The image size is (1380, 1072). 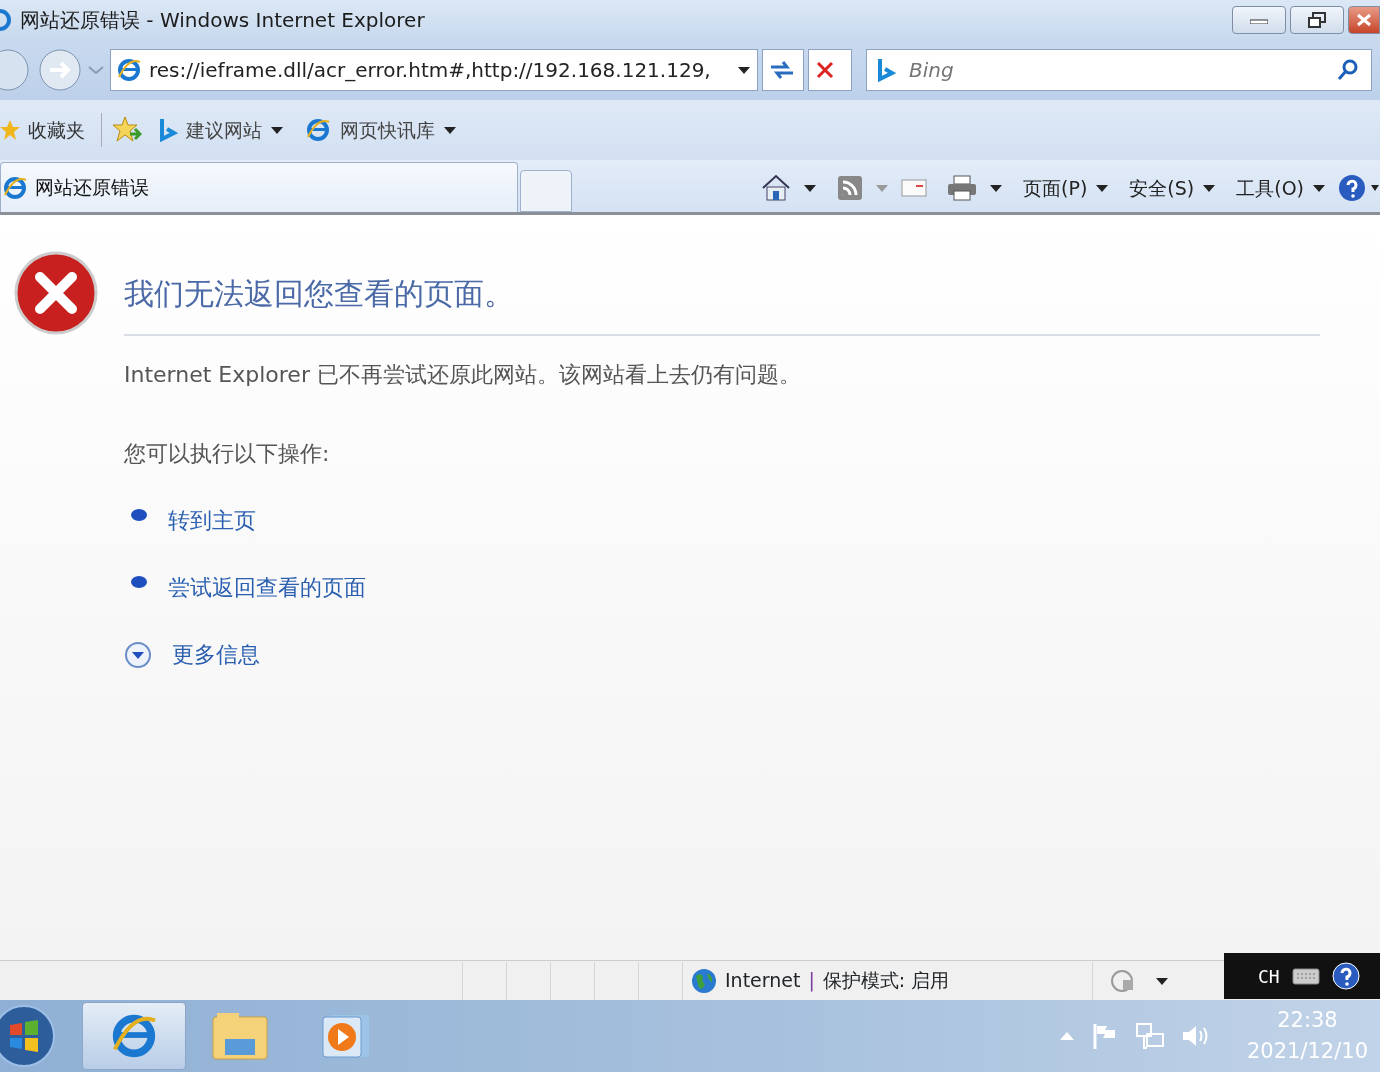 What do you see at coordinates (240, 1036) in the screenshot?
I see `folder-icon` at bounding box center [240, 1036].